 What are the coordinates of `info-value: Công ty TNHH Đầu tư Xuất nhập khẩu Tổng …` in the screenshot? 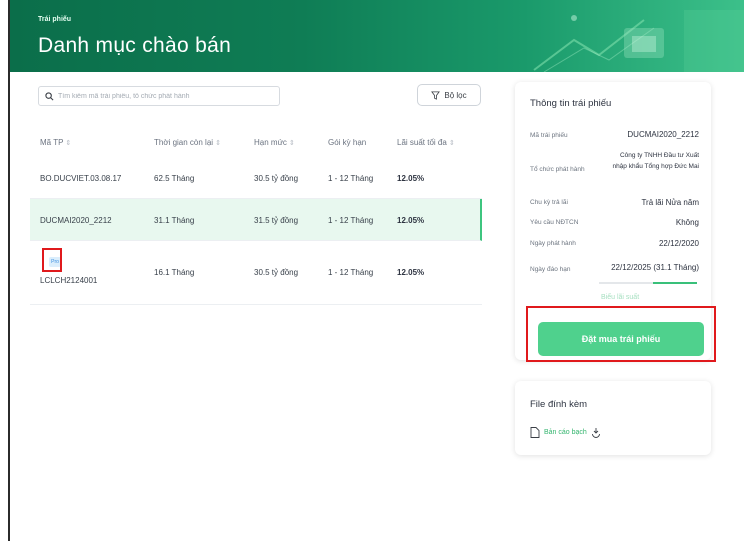 It's located at (655, 161).